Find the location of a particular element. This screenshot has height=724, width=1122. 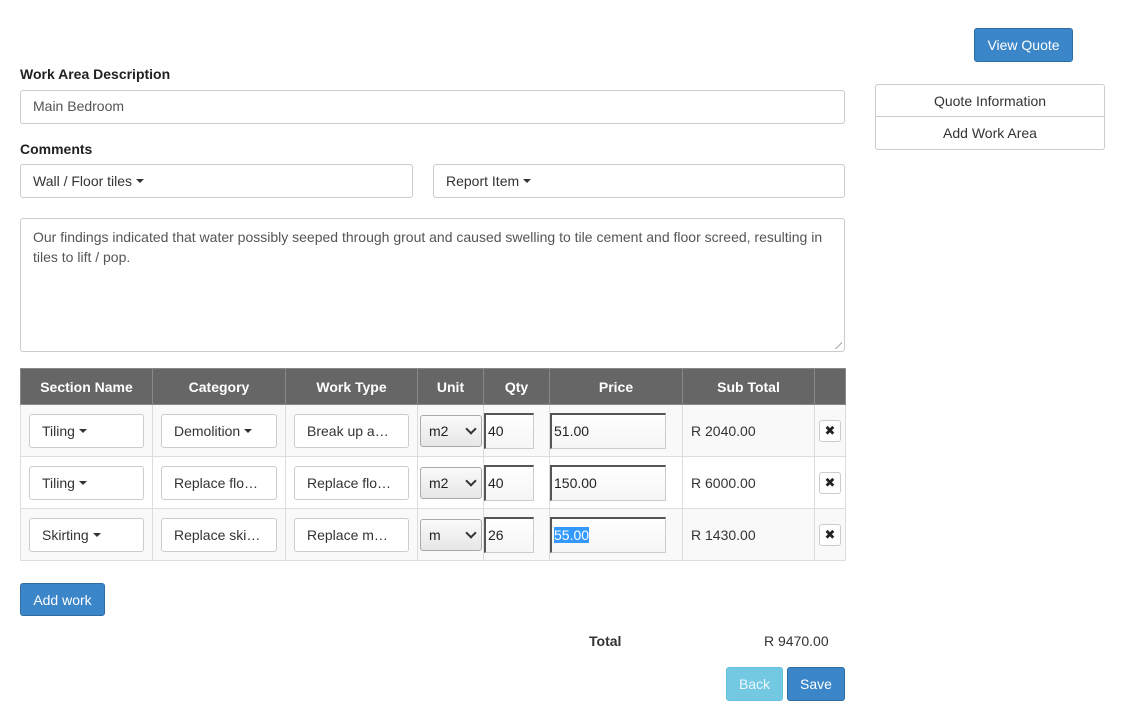

column-header: Qty is located at coordinates (516, 386).